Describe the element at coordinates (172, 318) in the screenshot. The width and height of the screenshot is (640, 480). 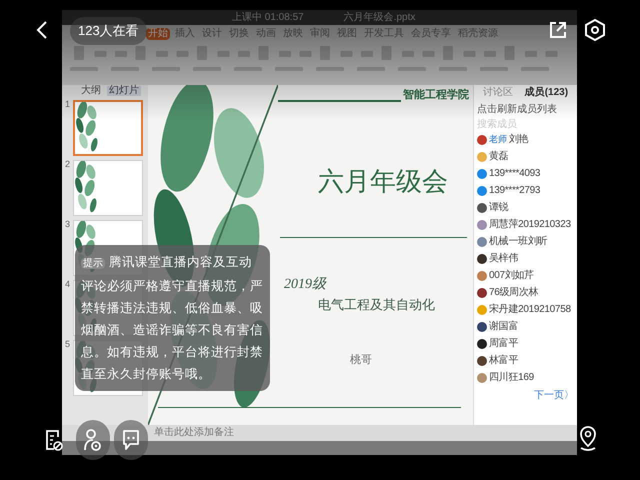
I see `notice-text: 提示 腾讯课堂直播内容及互动评论必须严格遵守直播规范，严禁转播违法违规、低俗血暴、吸烟酗酒、造谣诈骗等不良有害信息。如有违规，平台将进行封禁直至永久封停账号哦。` at that location.